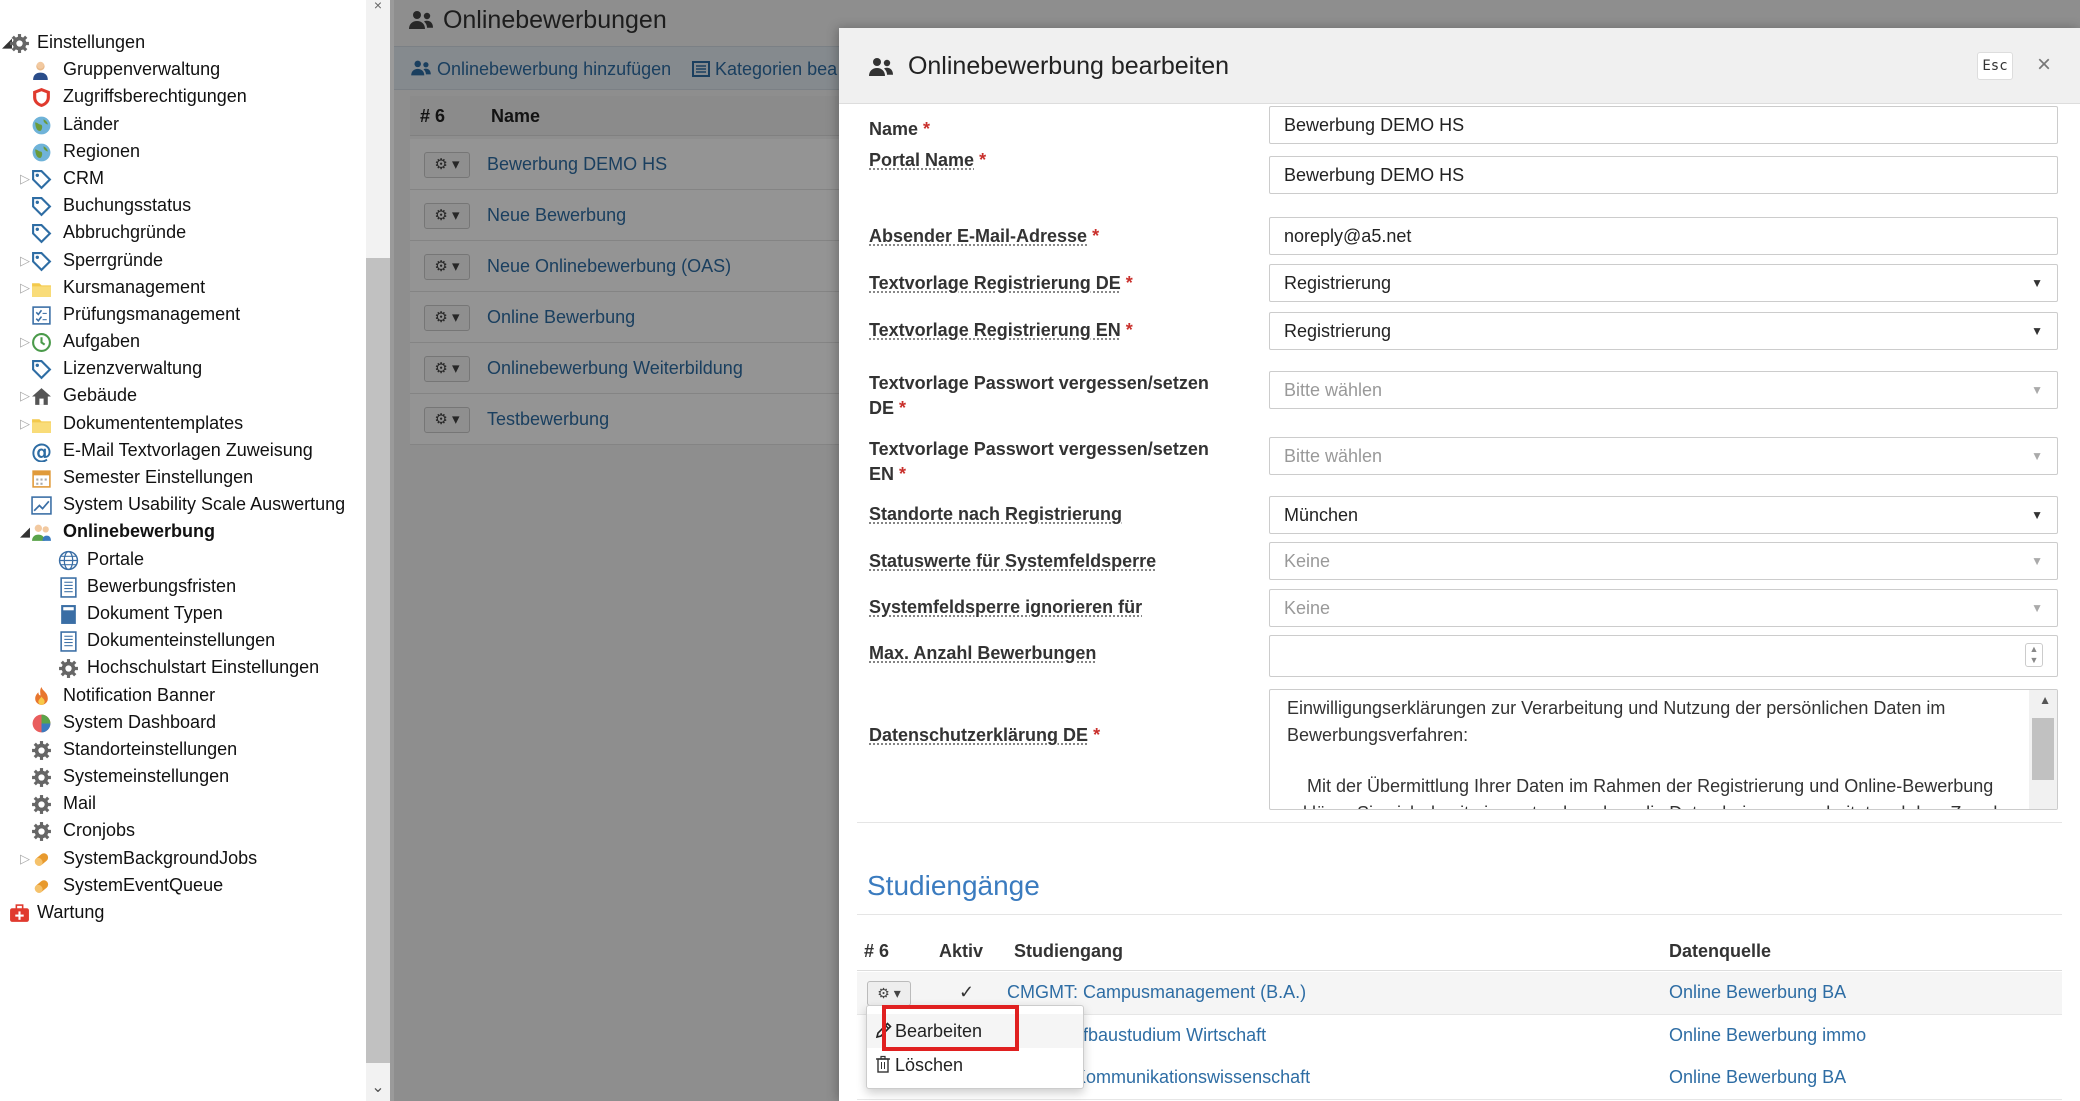 The image size is (2080, 1101). Describe the element at coordinates (180, 260) in the screenshot. I see `sidebar-item: ▷ Sperrgründe` at that location.